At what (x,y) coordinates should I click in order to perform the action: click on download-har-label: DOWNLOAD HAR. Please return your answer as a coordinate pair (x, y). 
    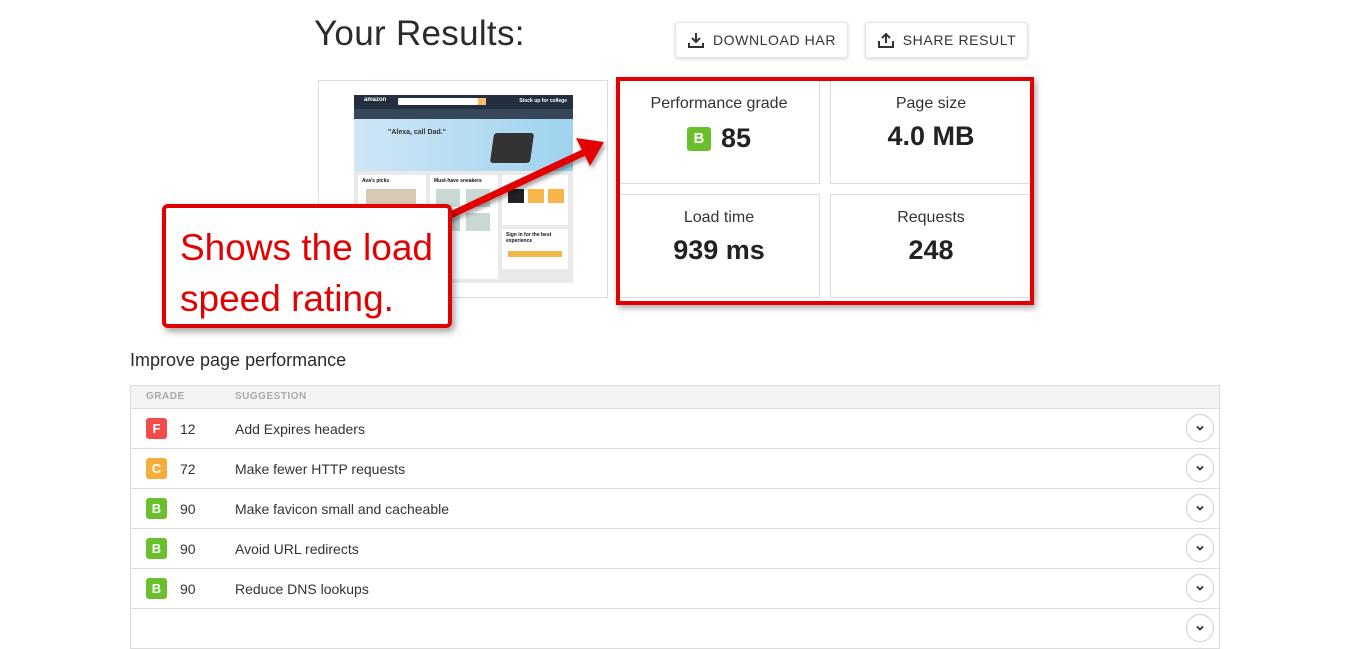
    Looking at the image, I should click on (774, 40).